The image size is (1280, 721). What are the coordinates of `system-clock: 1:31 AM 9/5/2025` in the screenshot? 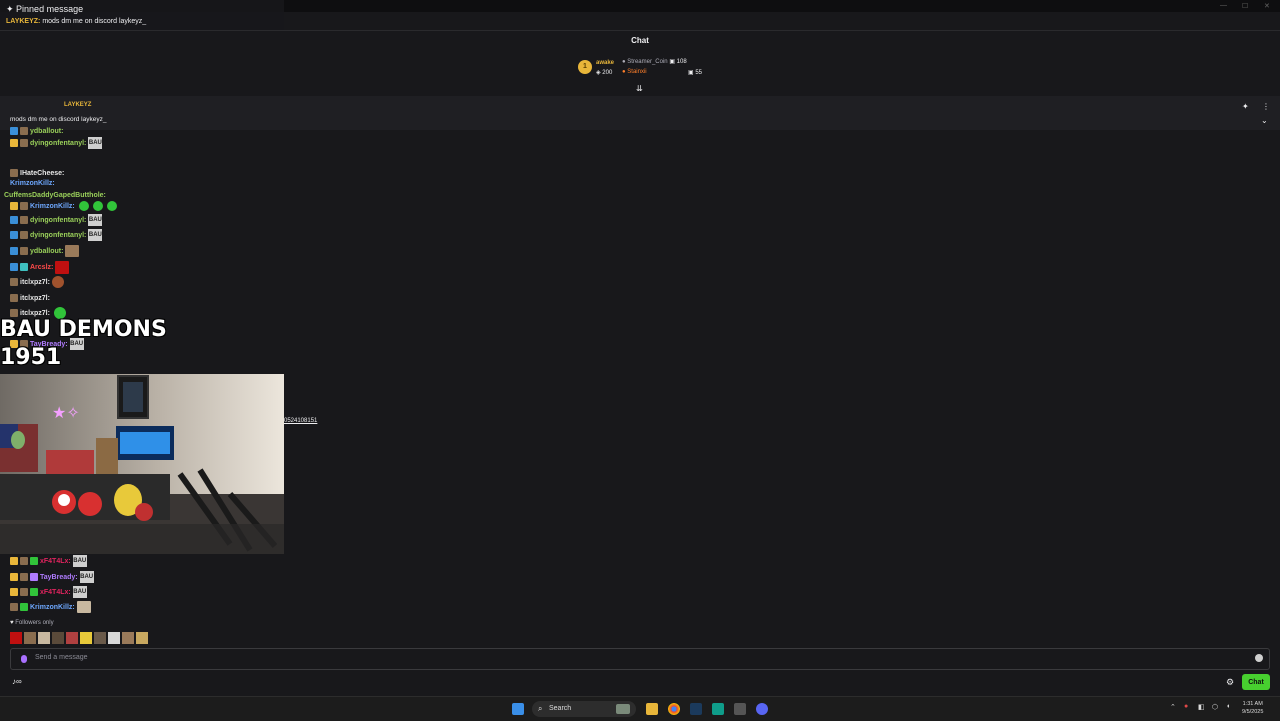 It's located at (1252, 708).